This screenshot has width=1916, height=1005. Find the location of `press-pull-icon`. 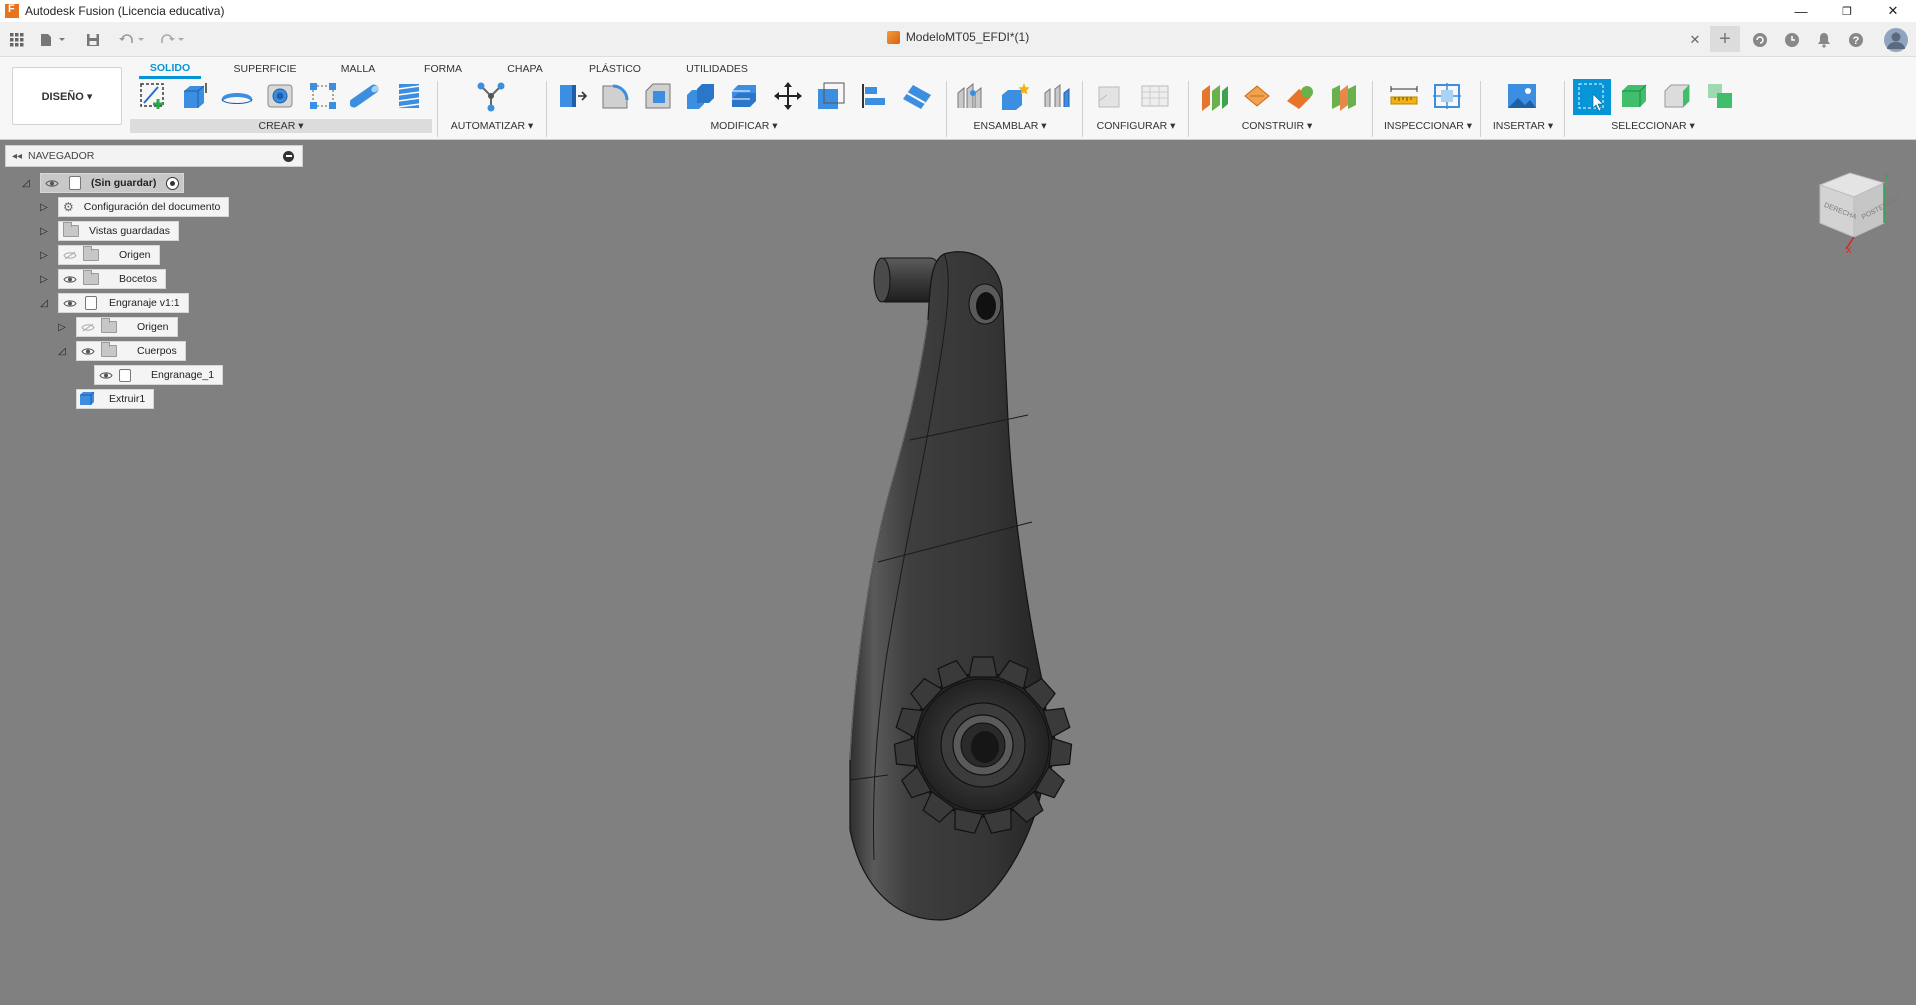

press-pull-icon is located at coordinates (572, 96).